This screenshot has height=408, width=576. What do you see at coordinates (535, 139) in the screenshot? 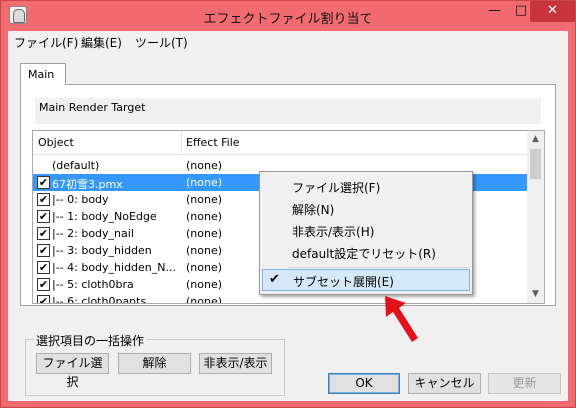
I see `scroll-up-icon: ▲` at bounding box center [535, 139].